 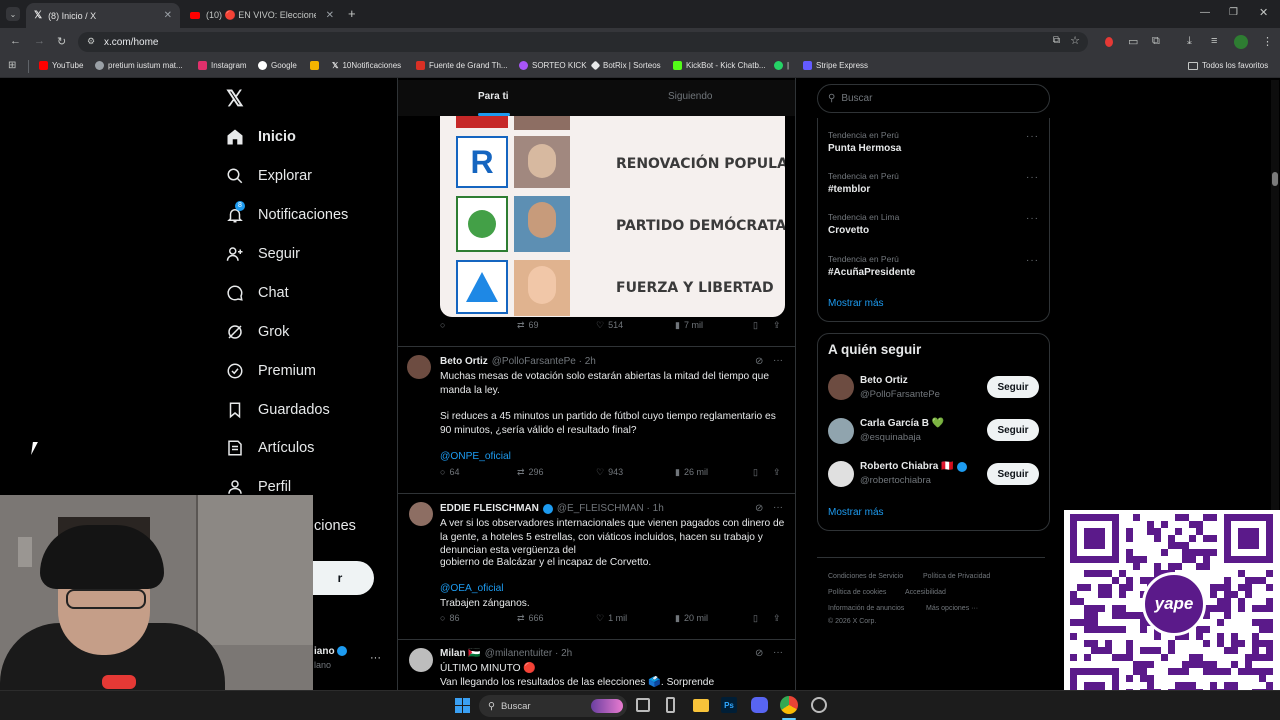 What do you see at coordinates (261, 137) in the screenshot?
I see `nav-home: Inicio` at bounding box center [261, 137].